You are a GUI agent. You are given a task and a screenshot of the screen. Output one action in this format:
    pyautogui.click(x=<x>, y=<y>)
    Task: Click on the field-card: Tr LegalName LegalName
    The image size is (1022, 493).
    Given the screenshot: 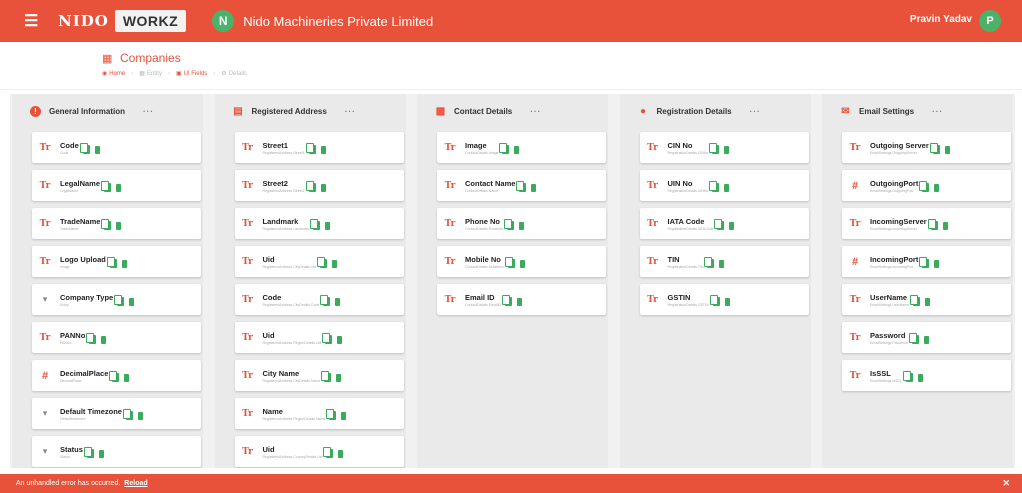 What is the action you would take?
    pyautogui.click(x=116, y=185)
    